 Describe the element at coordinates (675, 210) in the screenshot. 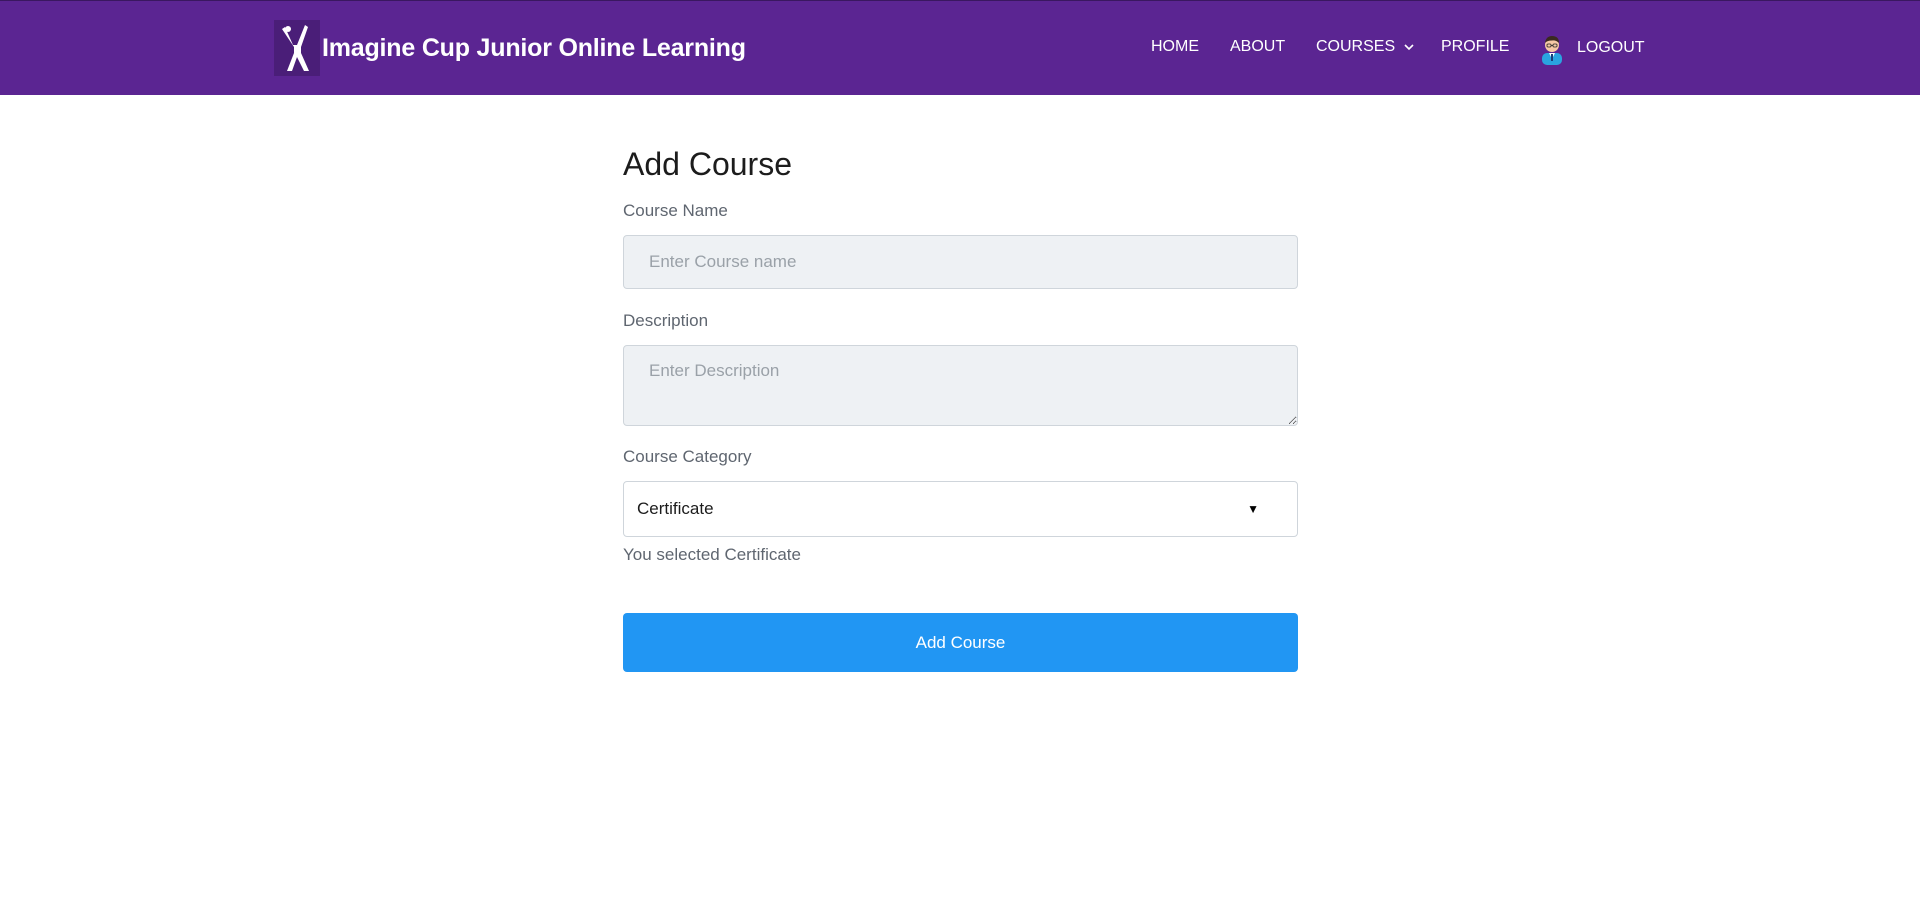

I see `course-name-label: Course Name` at that location.